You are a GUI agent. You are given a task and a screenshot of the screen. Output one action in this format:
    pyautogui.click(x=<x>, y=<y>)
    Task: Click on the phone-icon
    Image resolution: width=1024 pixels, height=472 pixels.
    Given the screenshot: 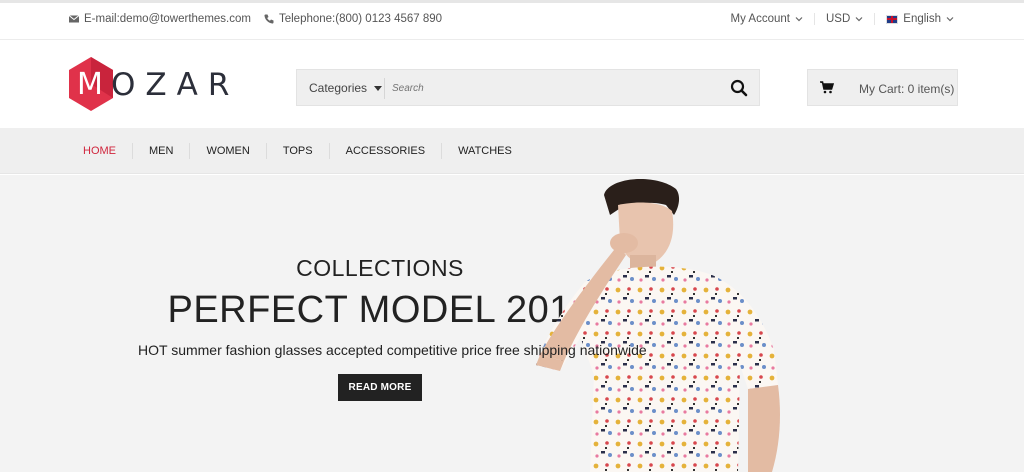 What is the action you would take?
    pyautogui.click(x=269, y=19)
    